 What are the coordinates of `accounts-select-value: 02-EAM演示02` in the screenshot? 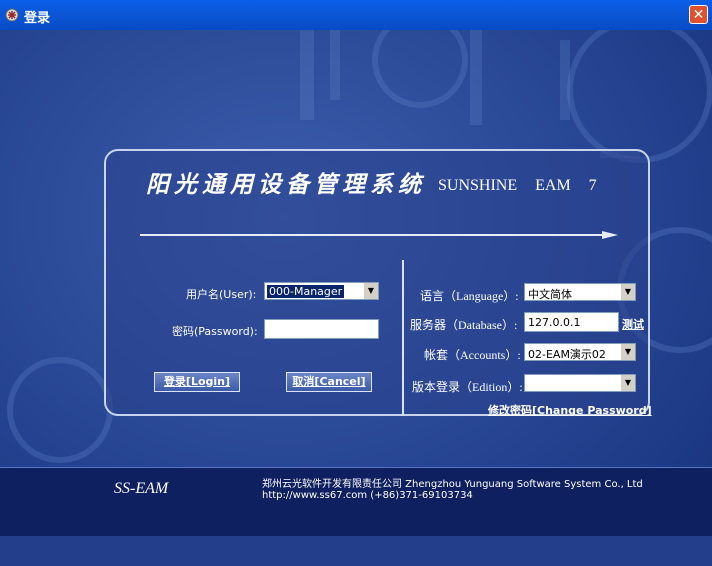 It's located at (567, 354).